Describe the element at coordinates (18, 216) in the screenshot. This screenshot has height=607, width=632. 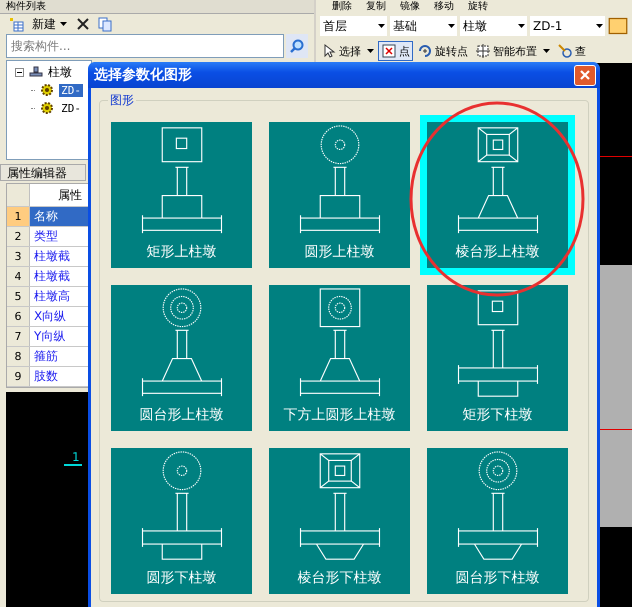
I see `row-number: 1` at that location.